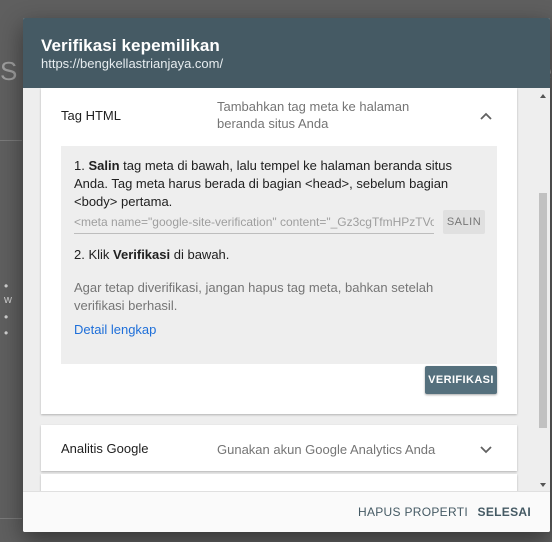 This screenshot has height=542, width=552. Describe the element at coordinates (486, 449) in the screenshot. I see `chevron-down-icon` at that location.